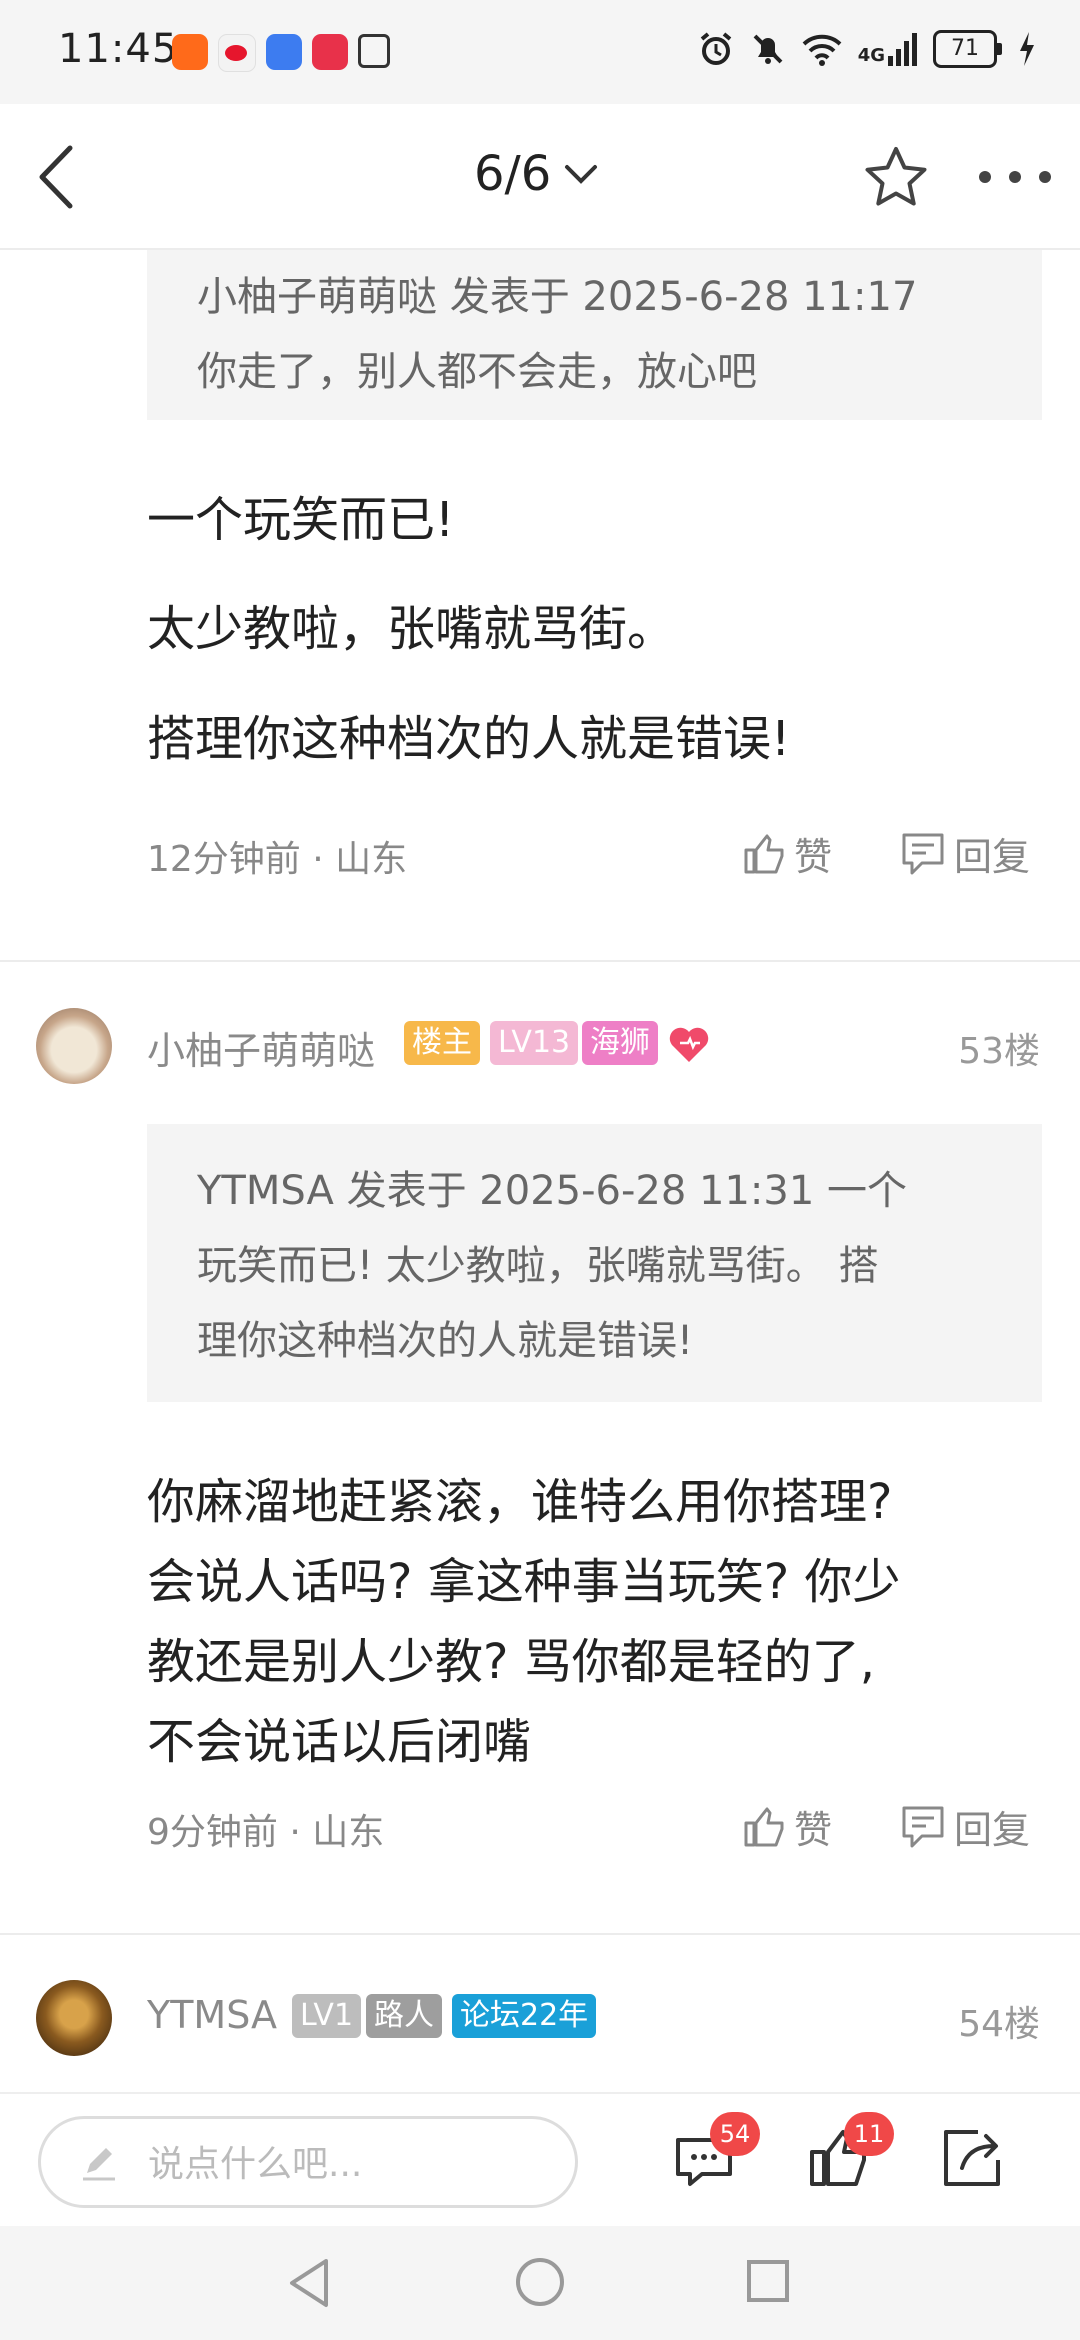 Image resolution: width=1080 pixels, height=2340 pixels. What do you see at coordinates (348, 2164) in the screenshot?
I see `comment-input` at bounding box center [348, 2164].